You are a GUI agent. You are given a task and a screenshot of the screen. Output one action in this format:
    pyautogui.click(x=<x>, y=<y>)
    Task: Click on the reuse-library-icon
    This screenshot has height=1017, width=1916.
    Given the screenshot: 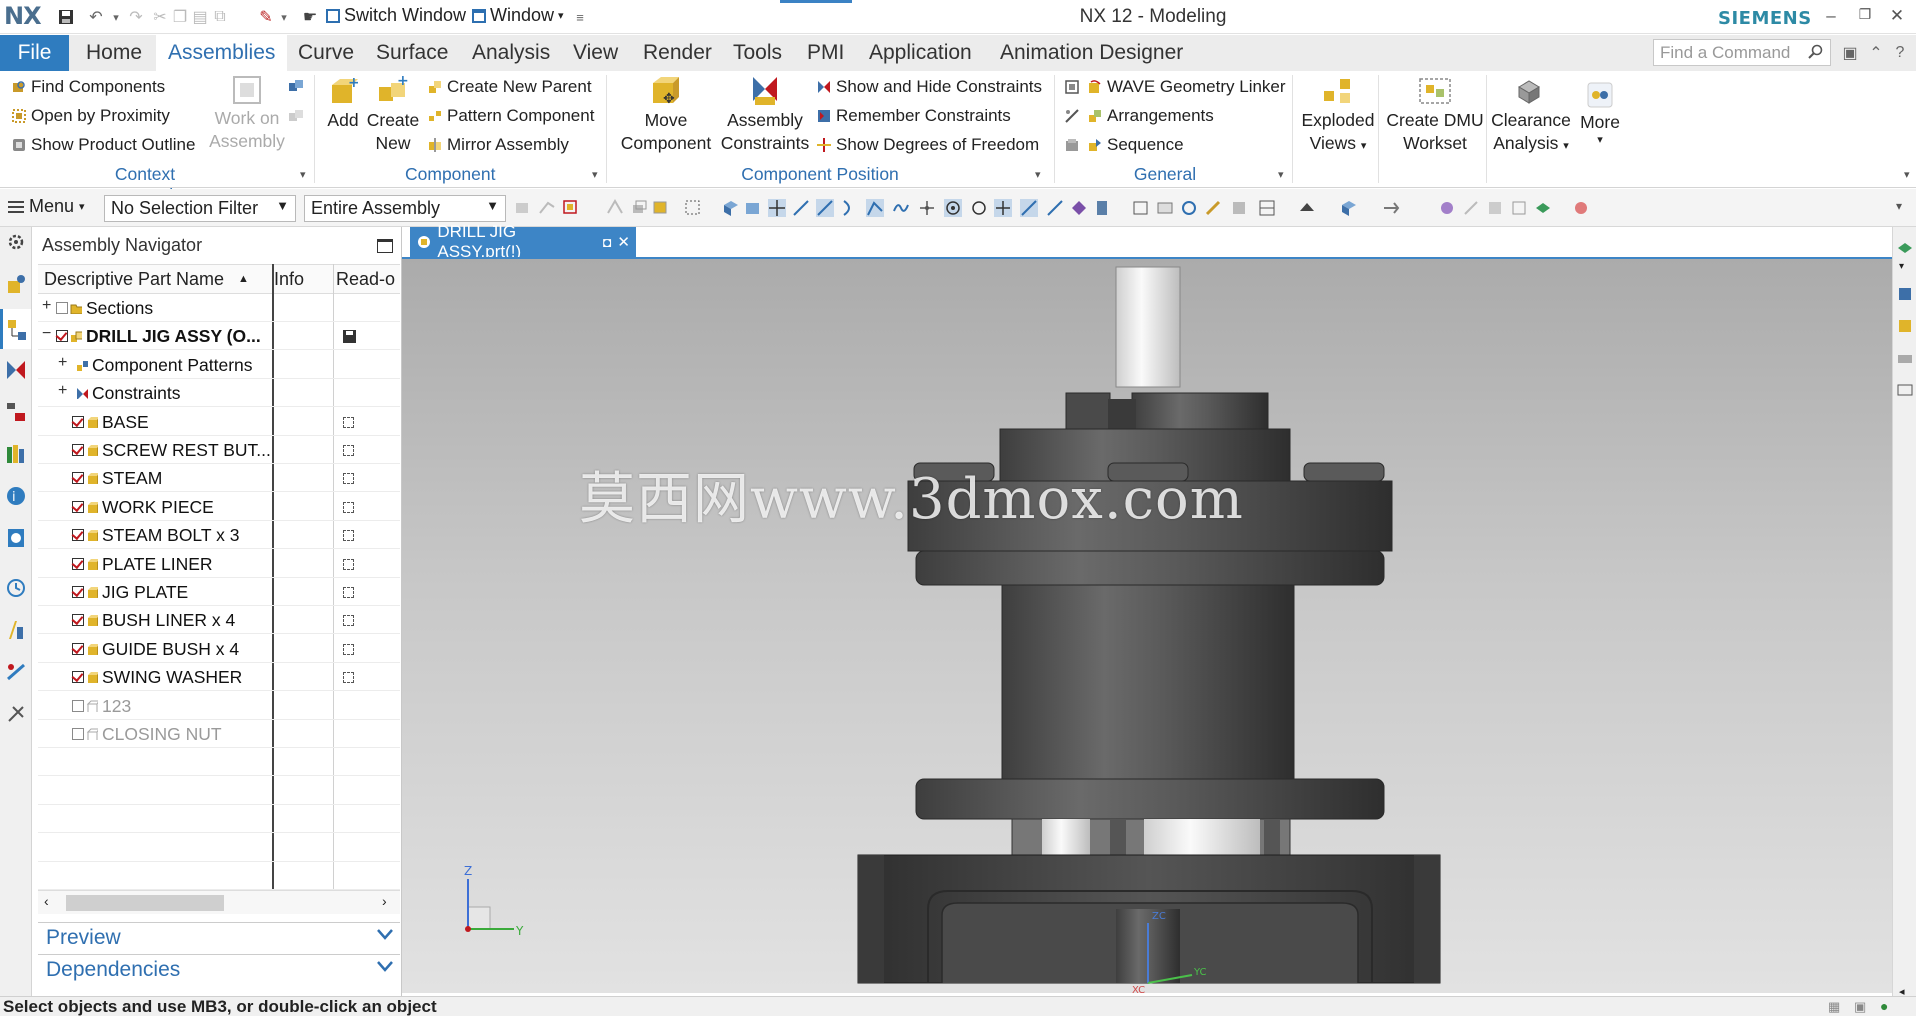 What is the action you would take?
    pyautogui.click(x=16, y=454)
    